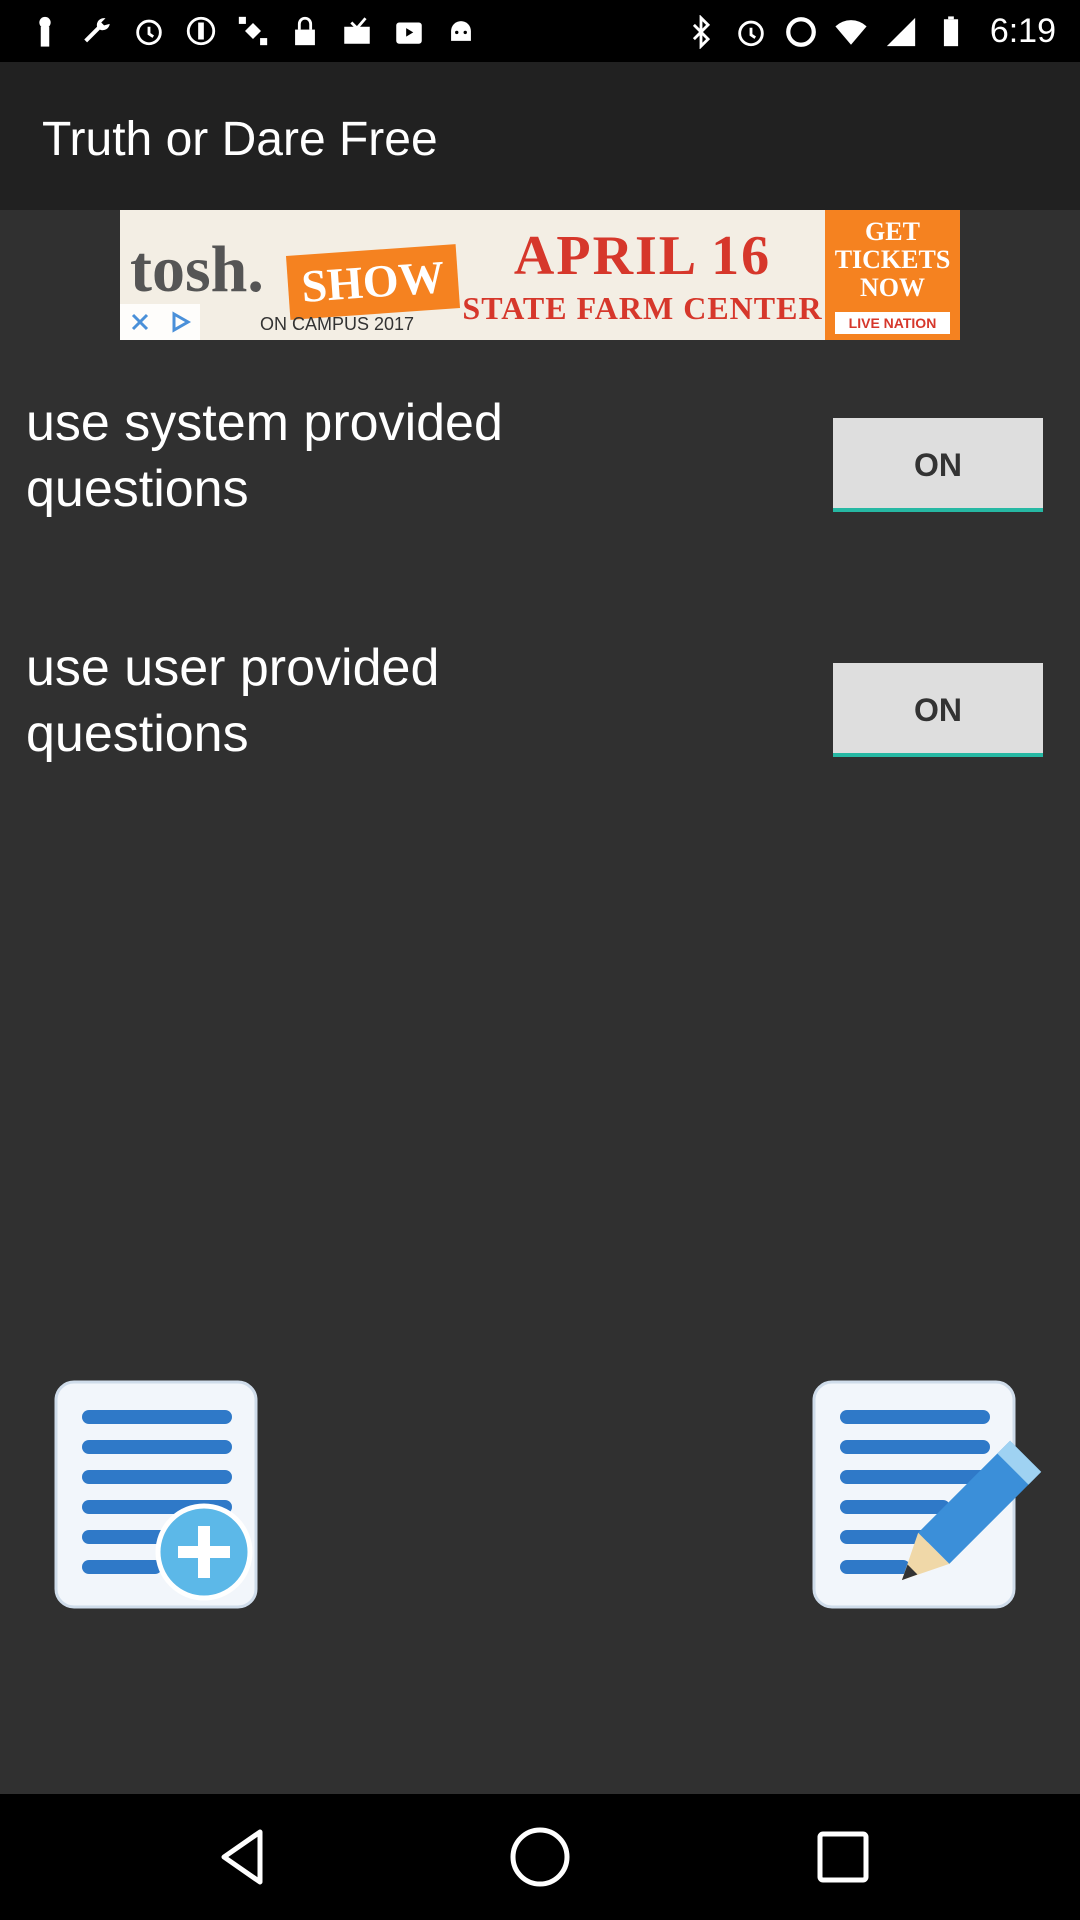 The image size is (1080, 1920). I want to click on ad-brand: tosh., so click(197, 269).